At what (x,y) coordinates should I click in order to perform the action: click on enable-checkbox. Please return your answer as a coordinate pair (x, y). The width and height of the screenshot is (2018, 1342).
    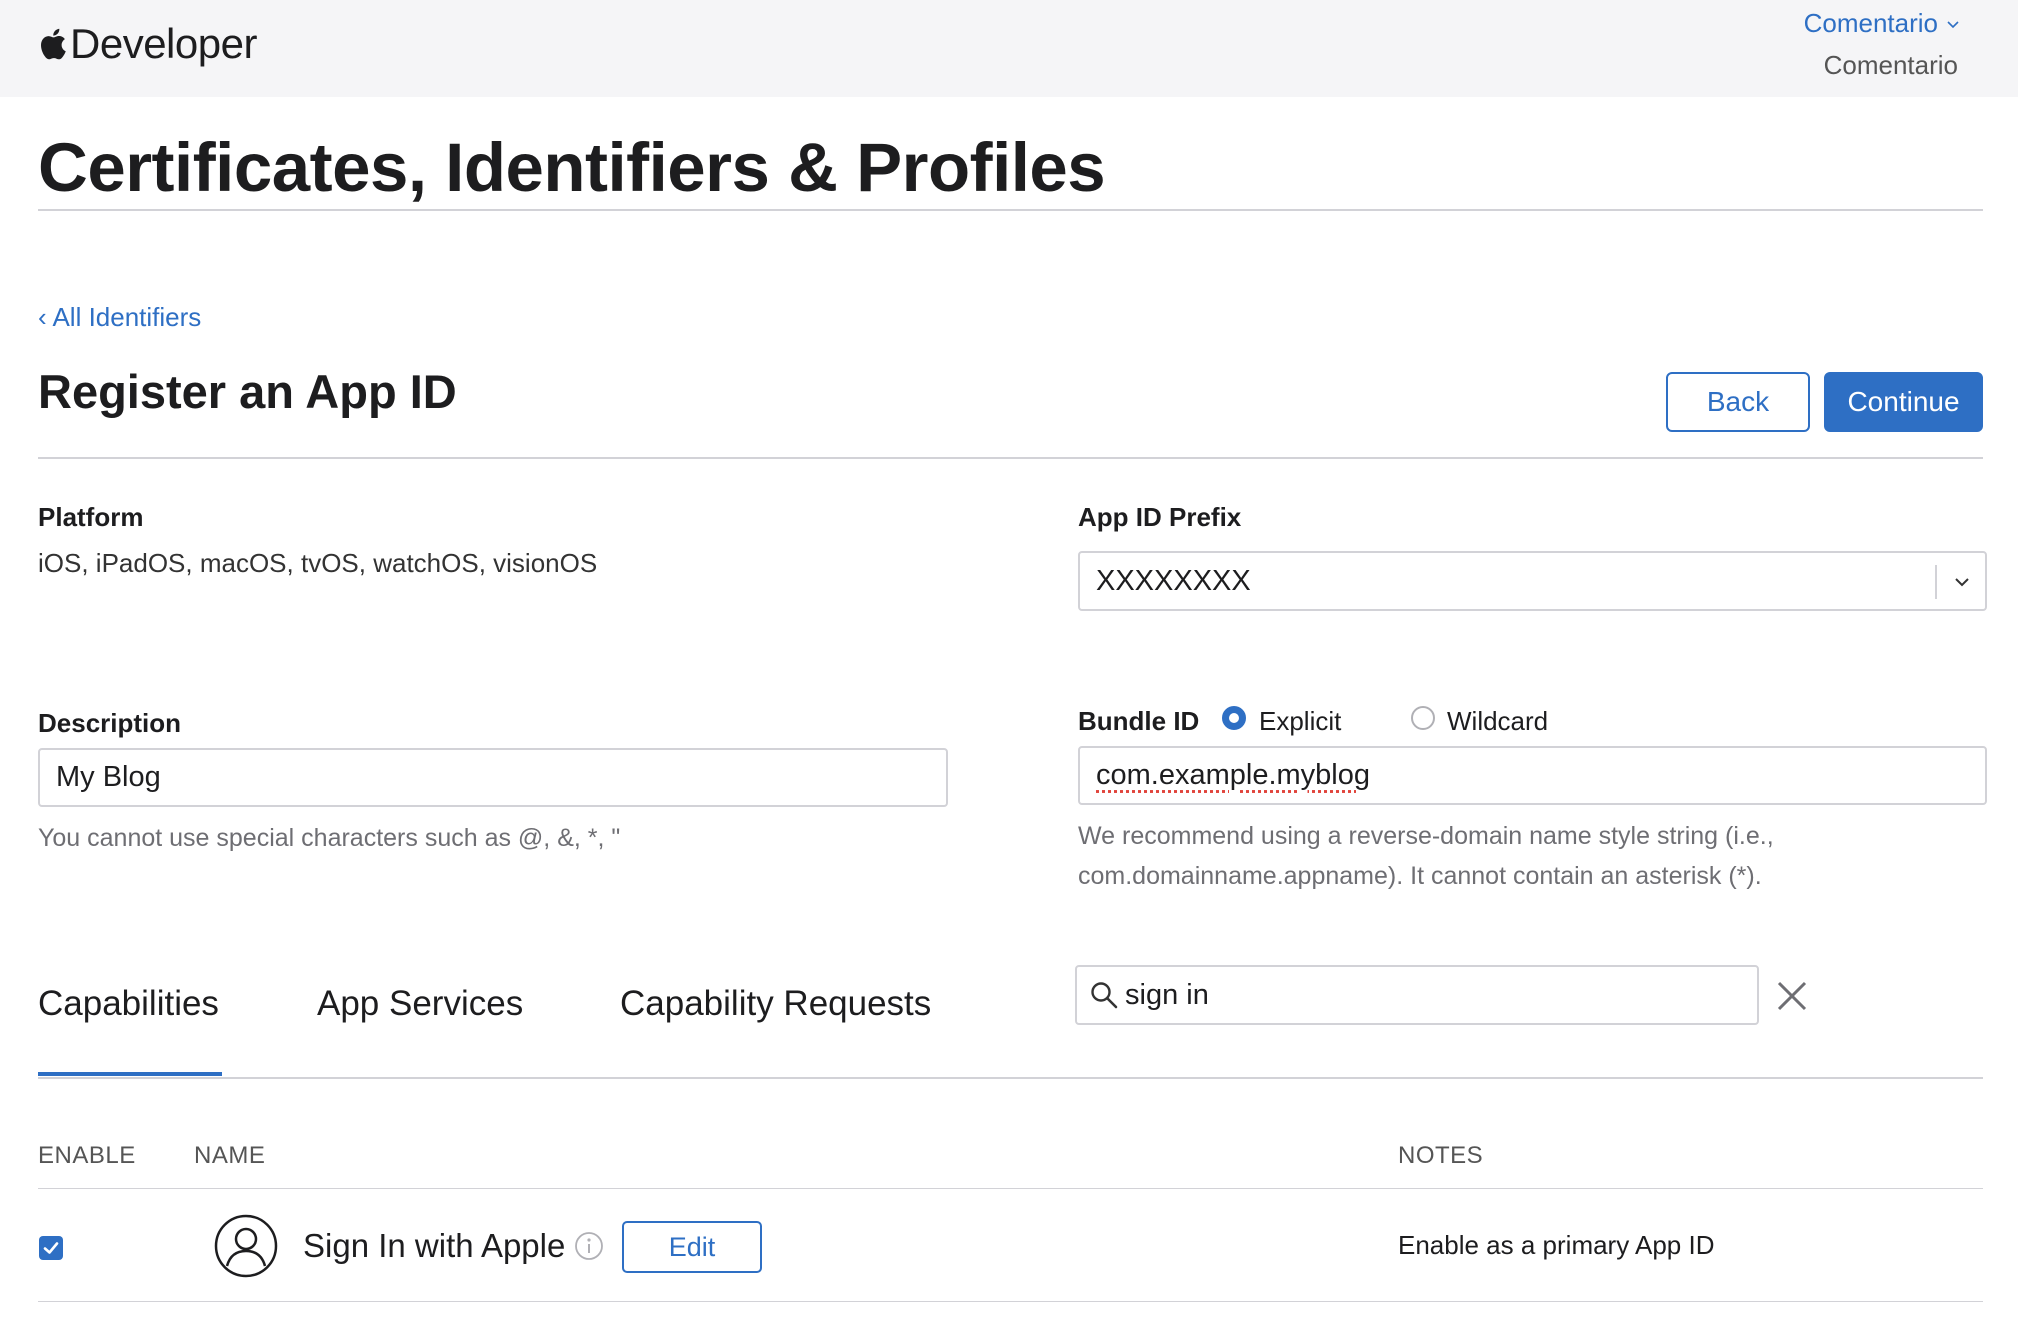
    Looking at the image, I should click on (51, 1248).